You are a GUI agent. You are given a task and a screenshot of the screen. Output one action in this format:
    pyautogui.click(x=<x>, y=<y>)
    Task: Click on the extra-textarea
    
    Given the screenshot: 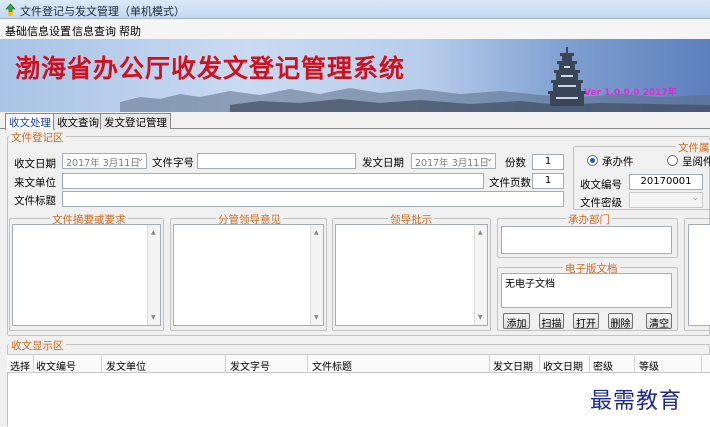 What is the action you would take?
    pyautogui.click(x=699, y=275)
    